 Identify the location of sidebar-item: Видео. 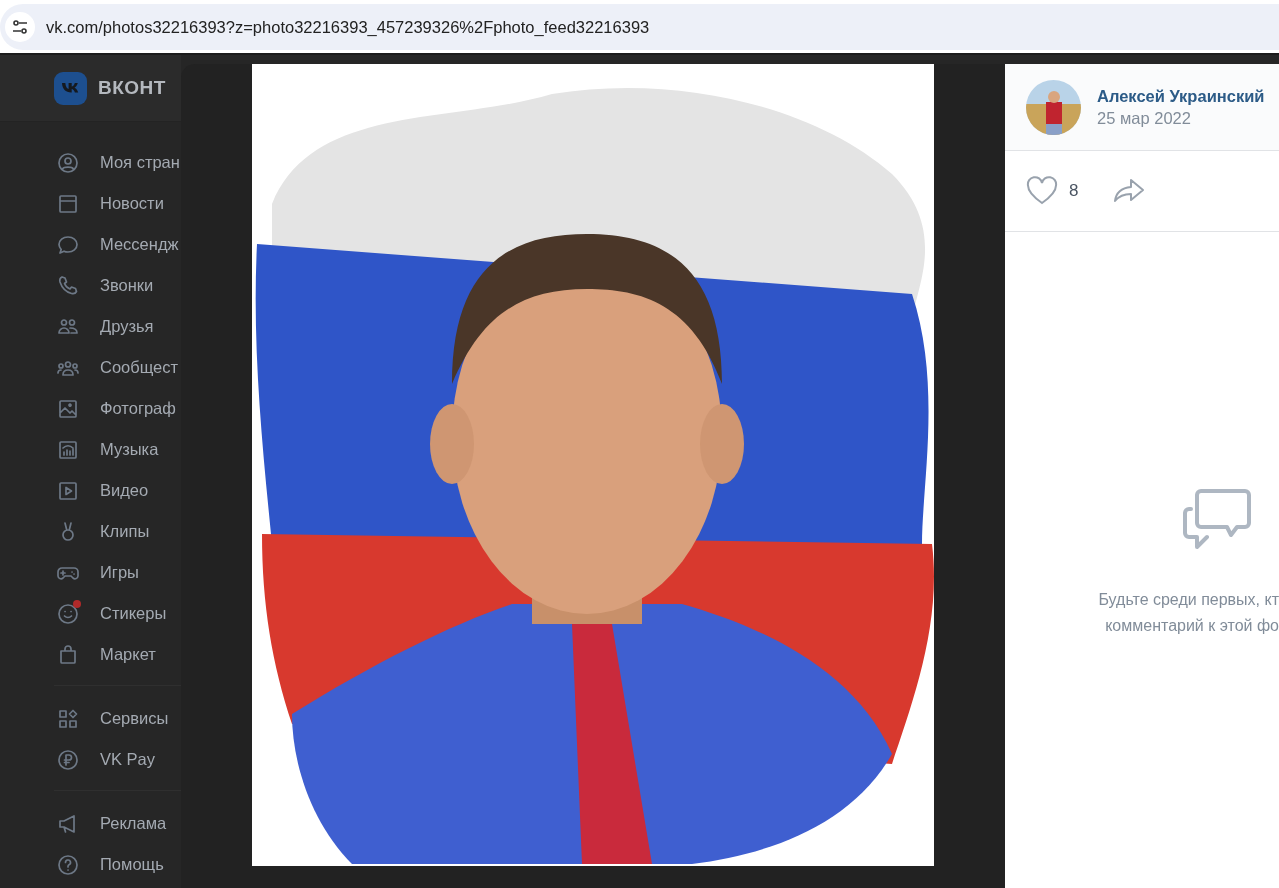
(118, 490).